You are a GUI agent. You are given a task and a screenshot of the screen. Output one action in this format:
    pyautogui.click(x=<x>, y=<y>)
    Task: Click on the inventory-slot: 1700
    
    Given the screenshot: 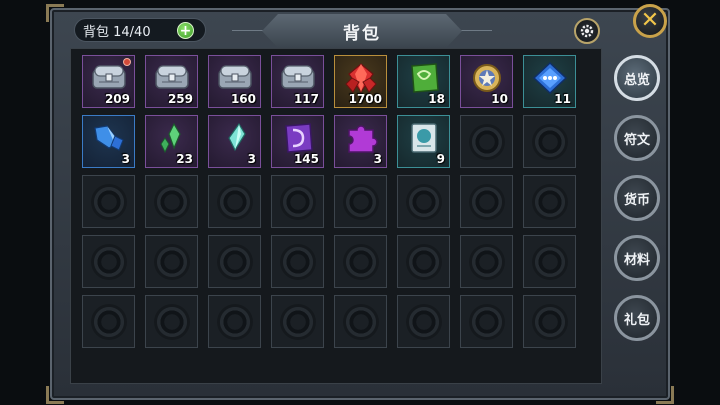 What is the action you would take?
    pyautogui.click(x=360, y=81)
    